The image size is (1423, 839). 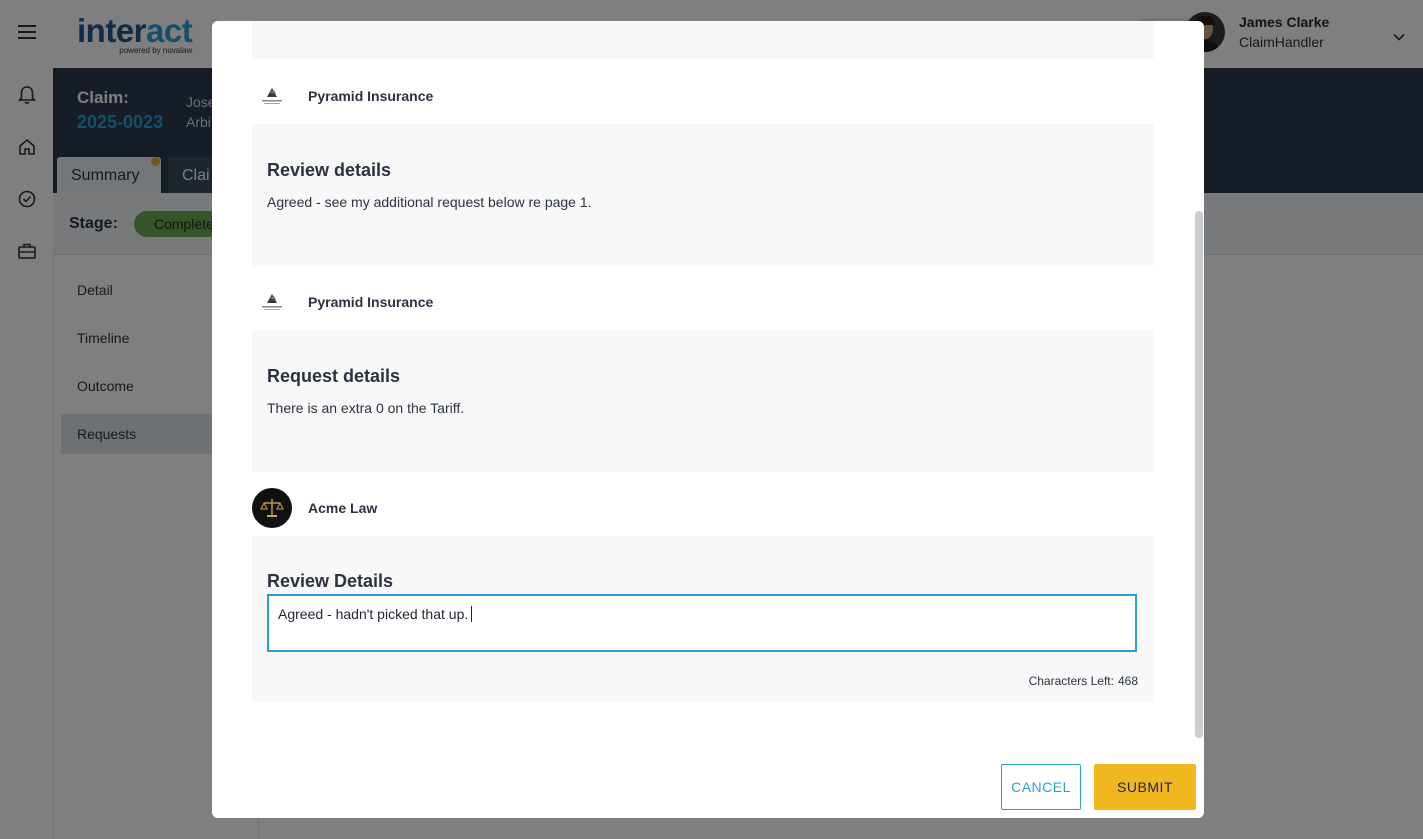 I want to click on chars-left-label: Characters Left:, so click(x=1071, y=681).